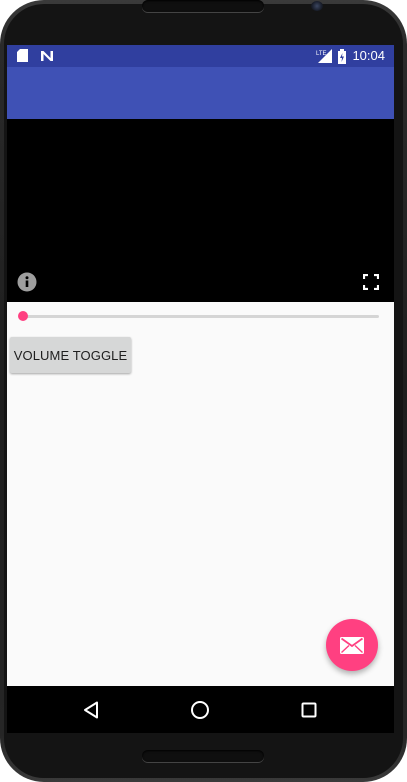  Describe the element at coordinates (200, 56) in the screenshot. I see `status-bar: LTE 10:04` at that location.